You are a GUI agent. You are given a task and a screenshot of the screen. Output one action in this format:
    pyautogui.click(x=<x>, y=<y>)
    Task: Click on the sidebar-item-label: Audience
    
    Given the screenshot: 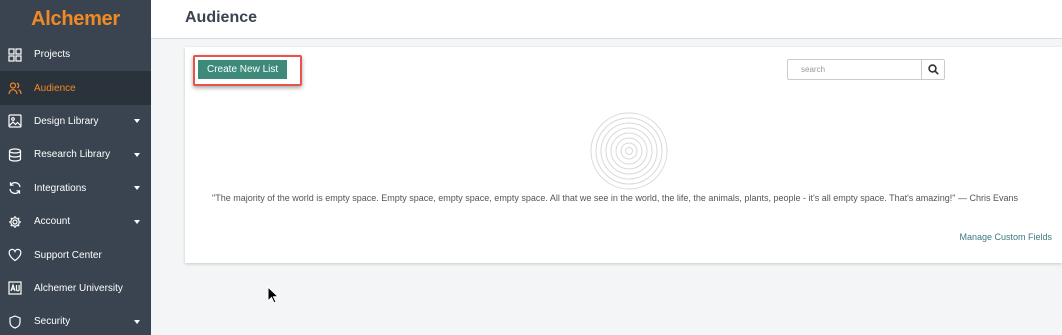 What is the action you would take?
    pyautogui.click(x=55, y=88)
    